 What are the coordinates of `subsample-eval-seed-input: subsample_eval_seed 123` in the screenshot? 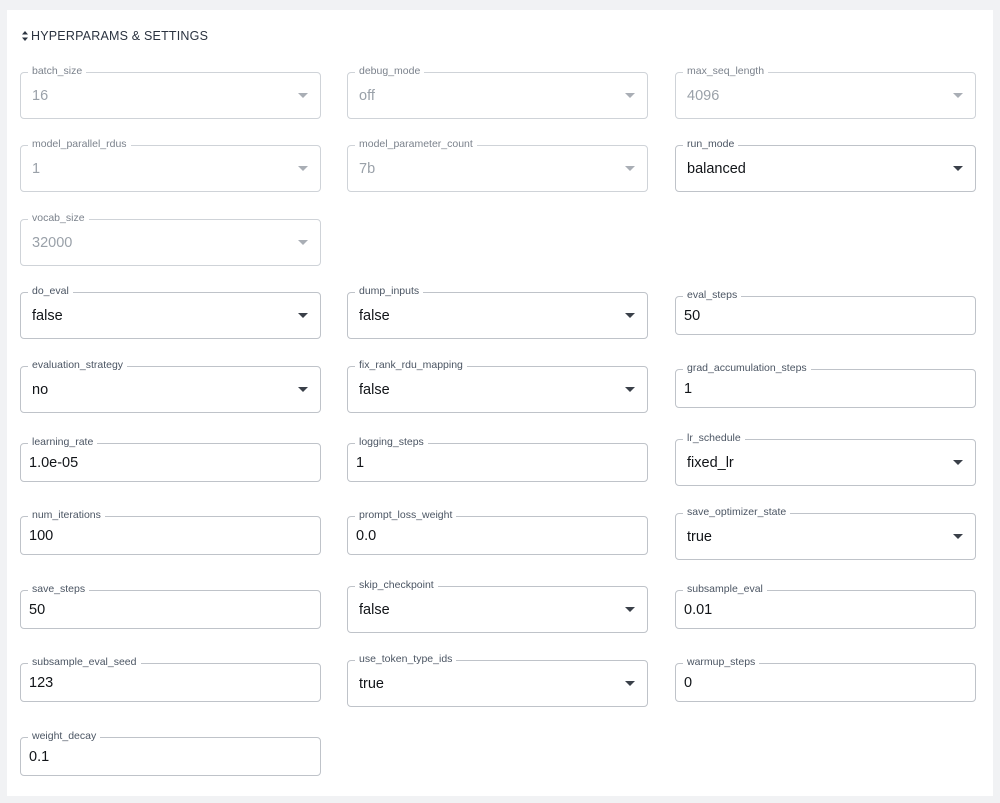 It's located at (170, 679).